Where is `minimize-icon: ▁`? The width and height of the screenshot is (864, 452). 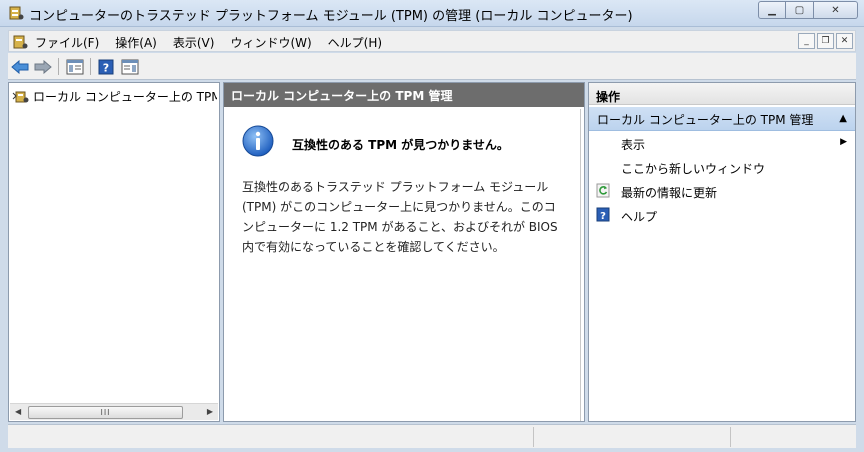 minimize-icon: ▁ is located at coordinates (772, 10).